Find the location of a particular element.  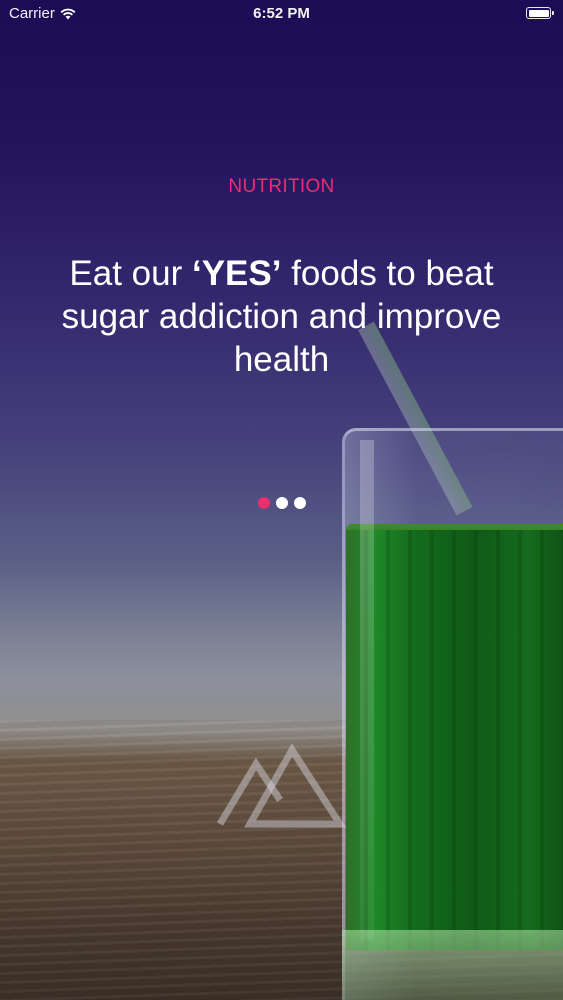

page-indicator is located at coordinates (281, 503).